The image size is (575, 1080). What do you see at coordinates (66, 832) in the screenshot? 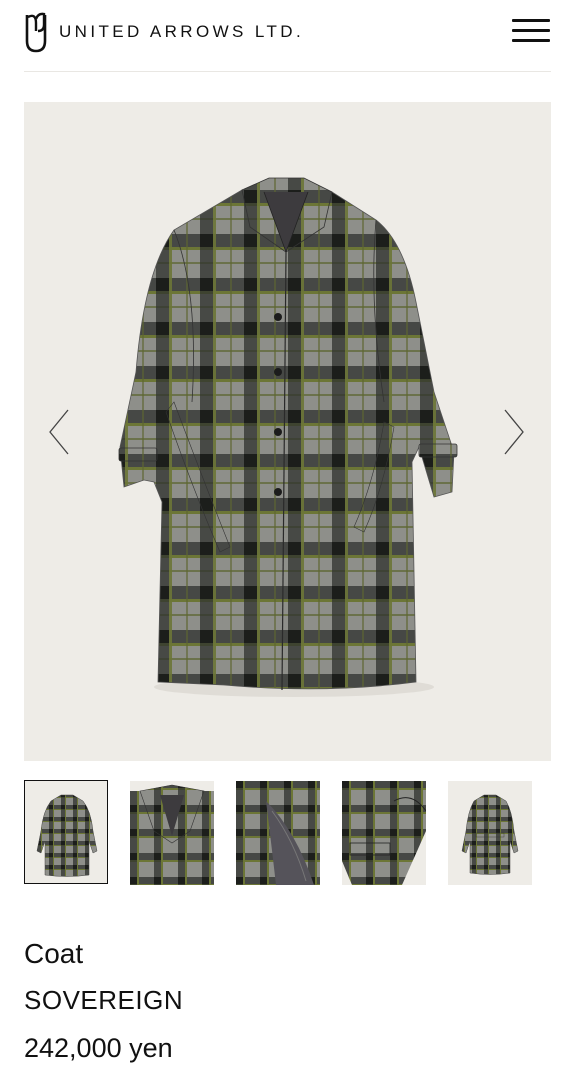
I see `thumbnail-coat-front` at bounding box center [66, 832].